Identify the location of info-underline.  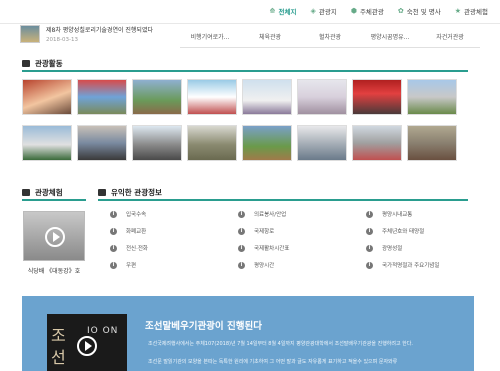
(283, 200).